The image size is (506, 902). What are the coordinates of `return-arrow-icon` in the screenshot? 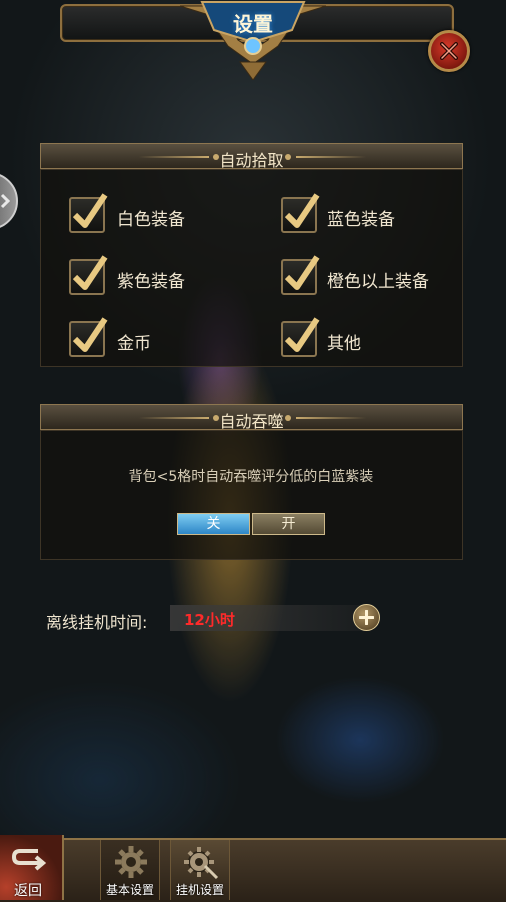 It's located at (29, 860).